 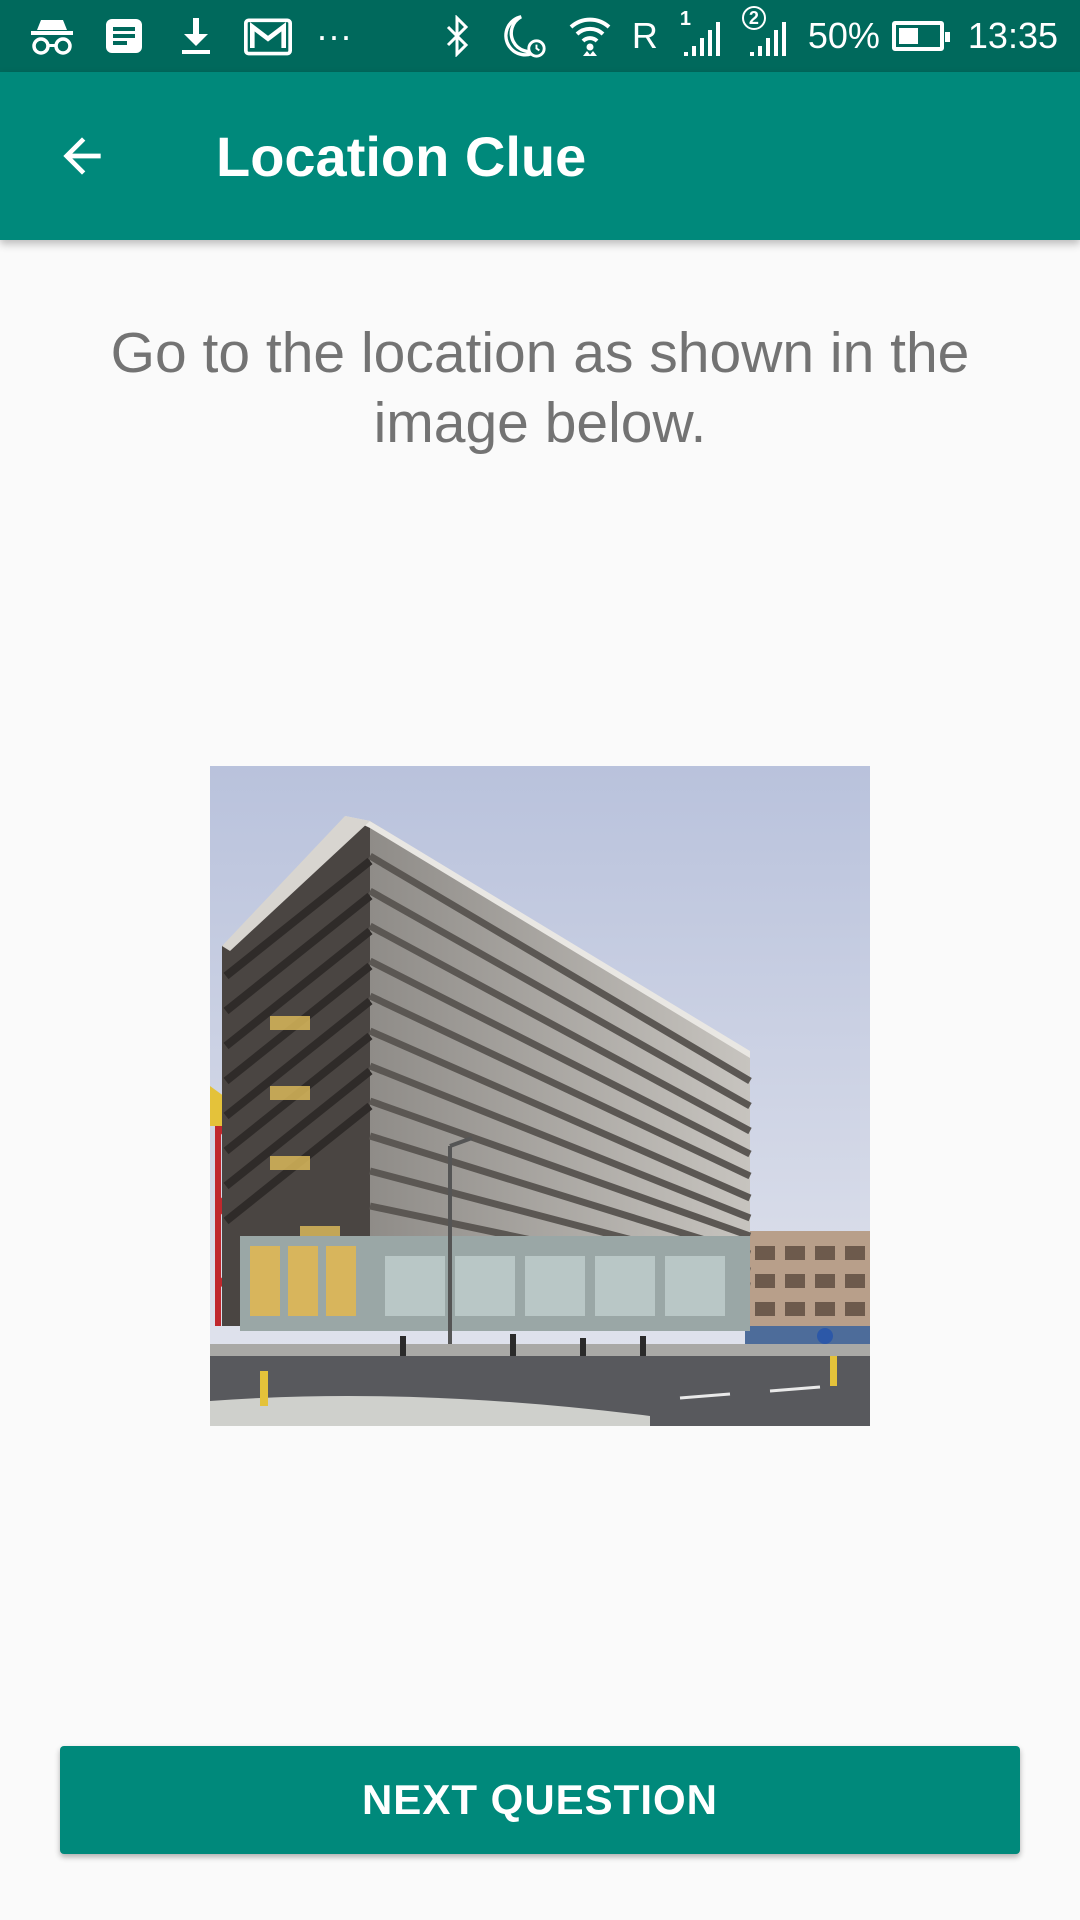 I want to click on do-not-disturb-alarm-icon, so click(x=524, y=36).